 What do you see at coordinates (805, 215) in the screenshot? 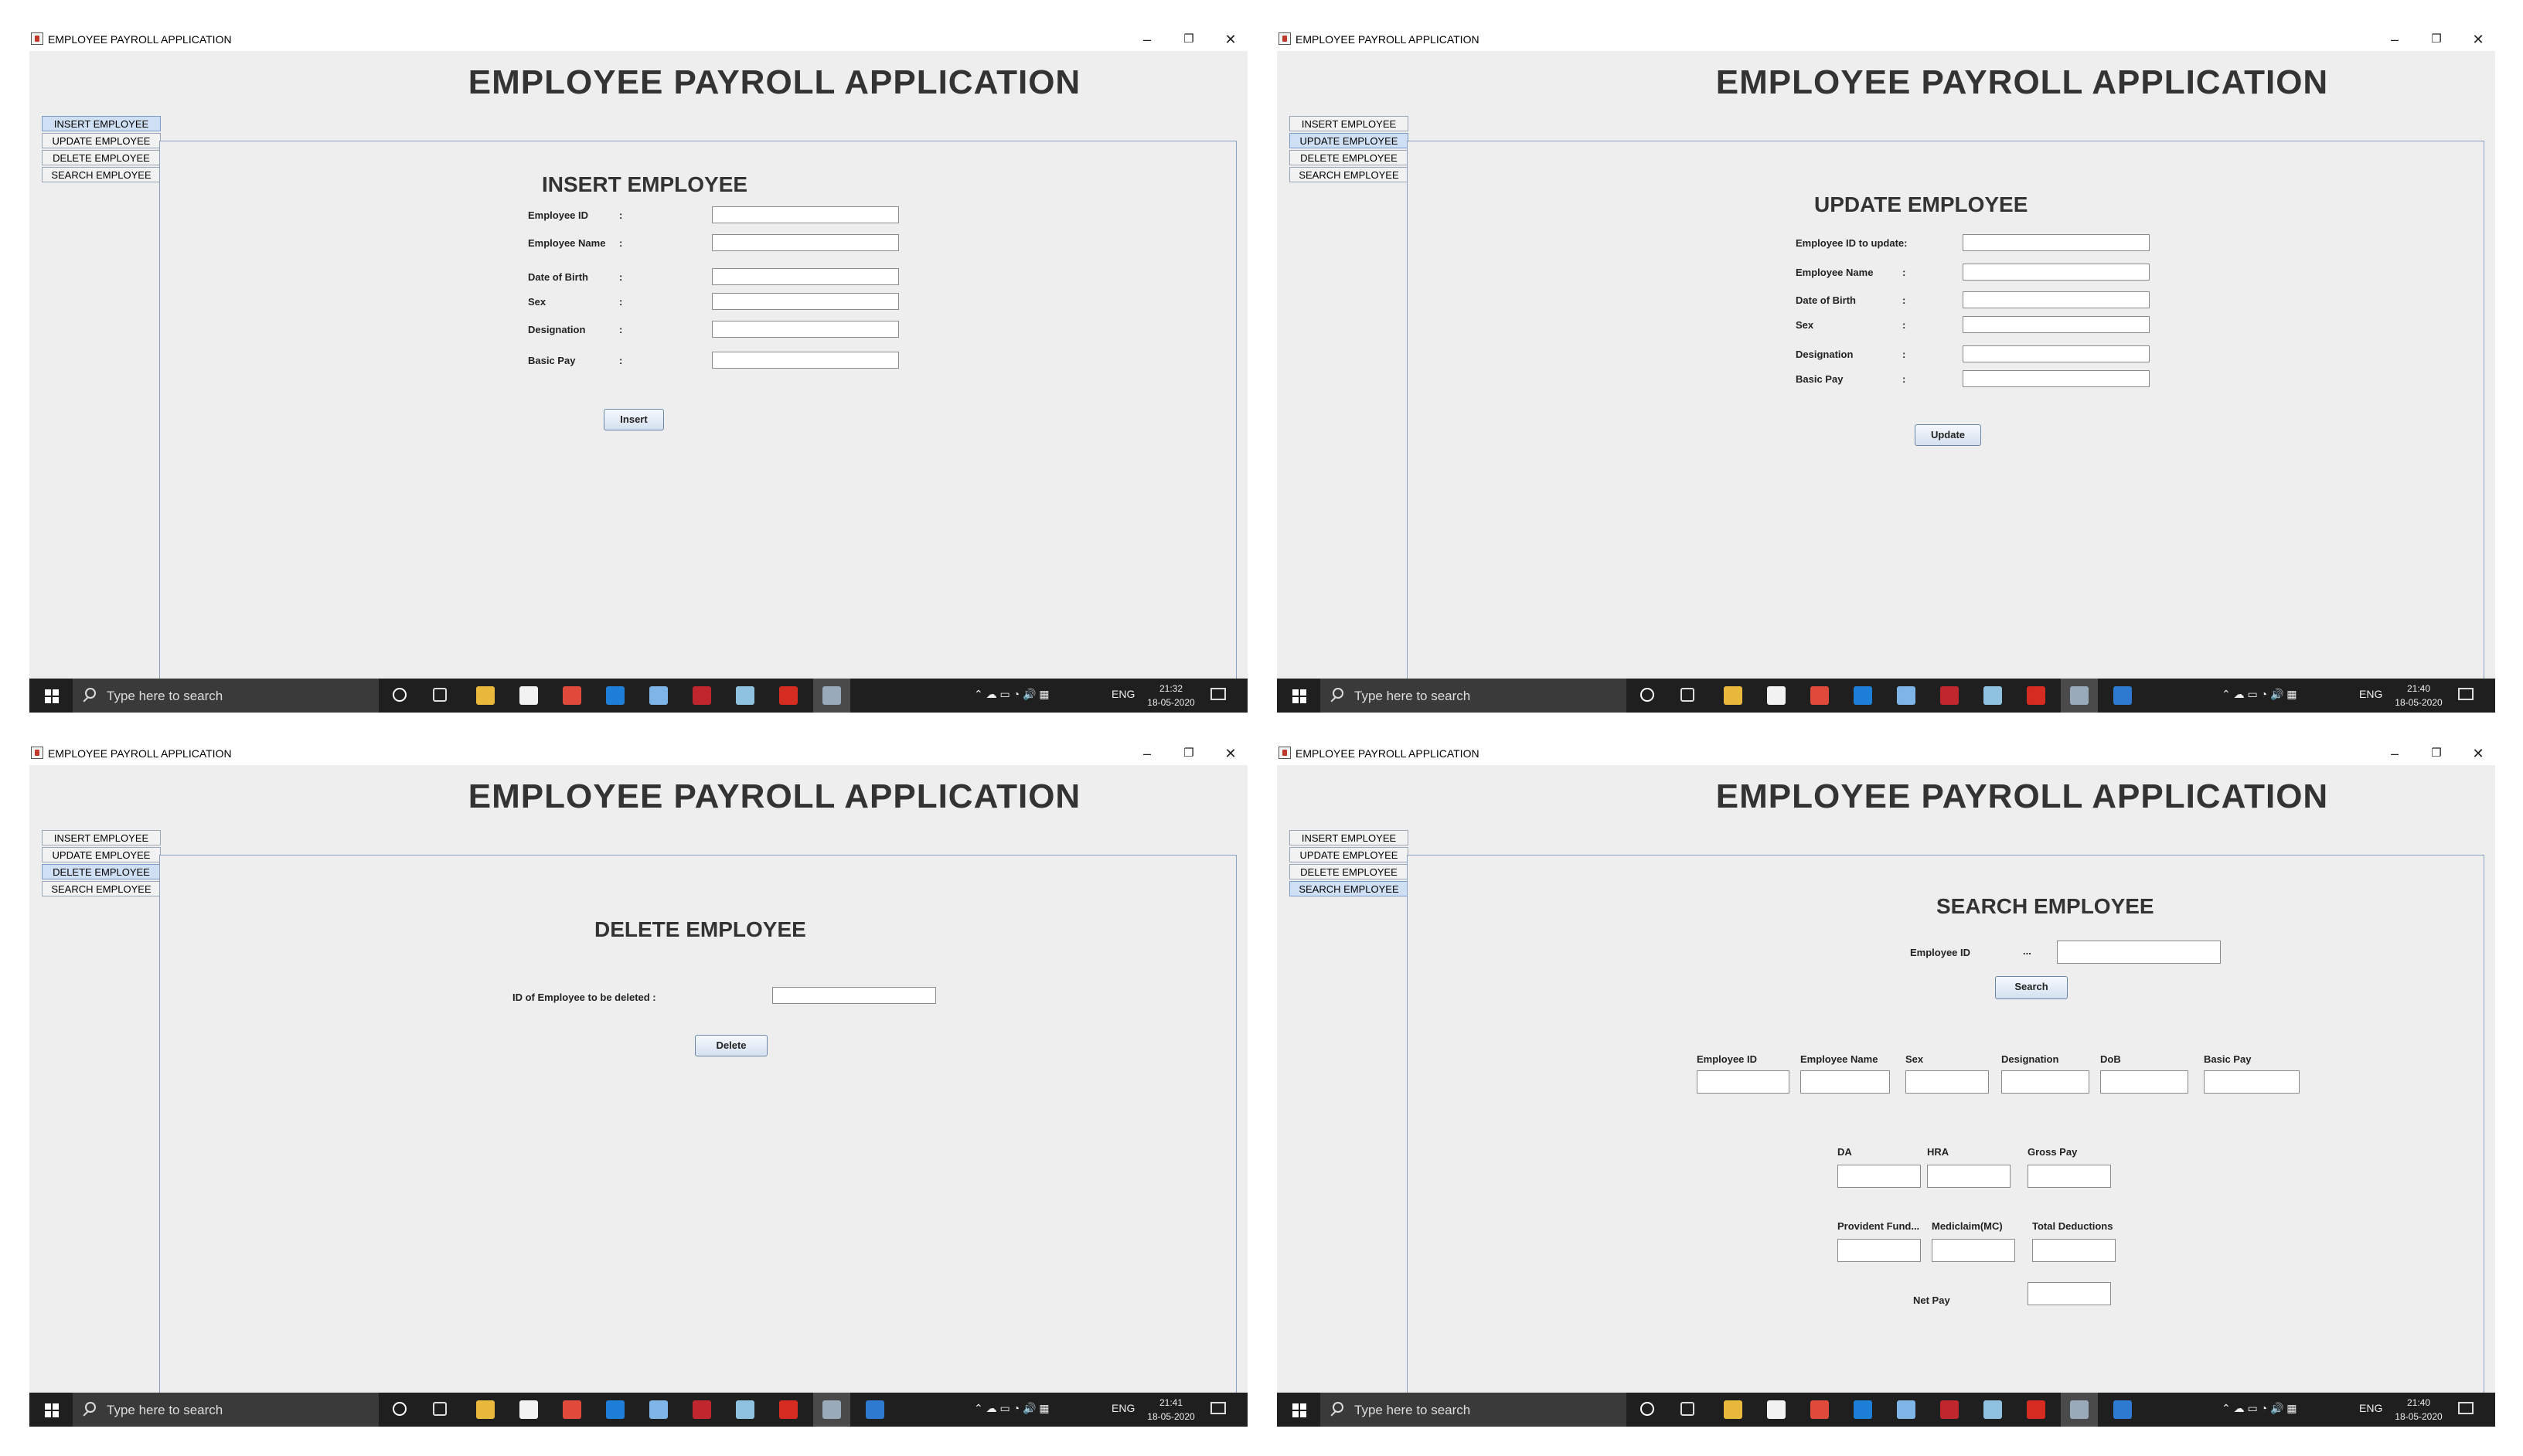
I see `input-employee-id` at bounding box center [805, 215].